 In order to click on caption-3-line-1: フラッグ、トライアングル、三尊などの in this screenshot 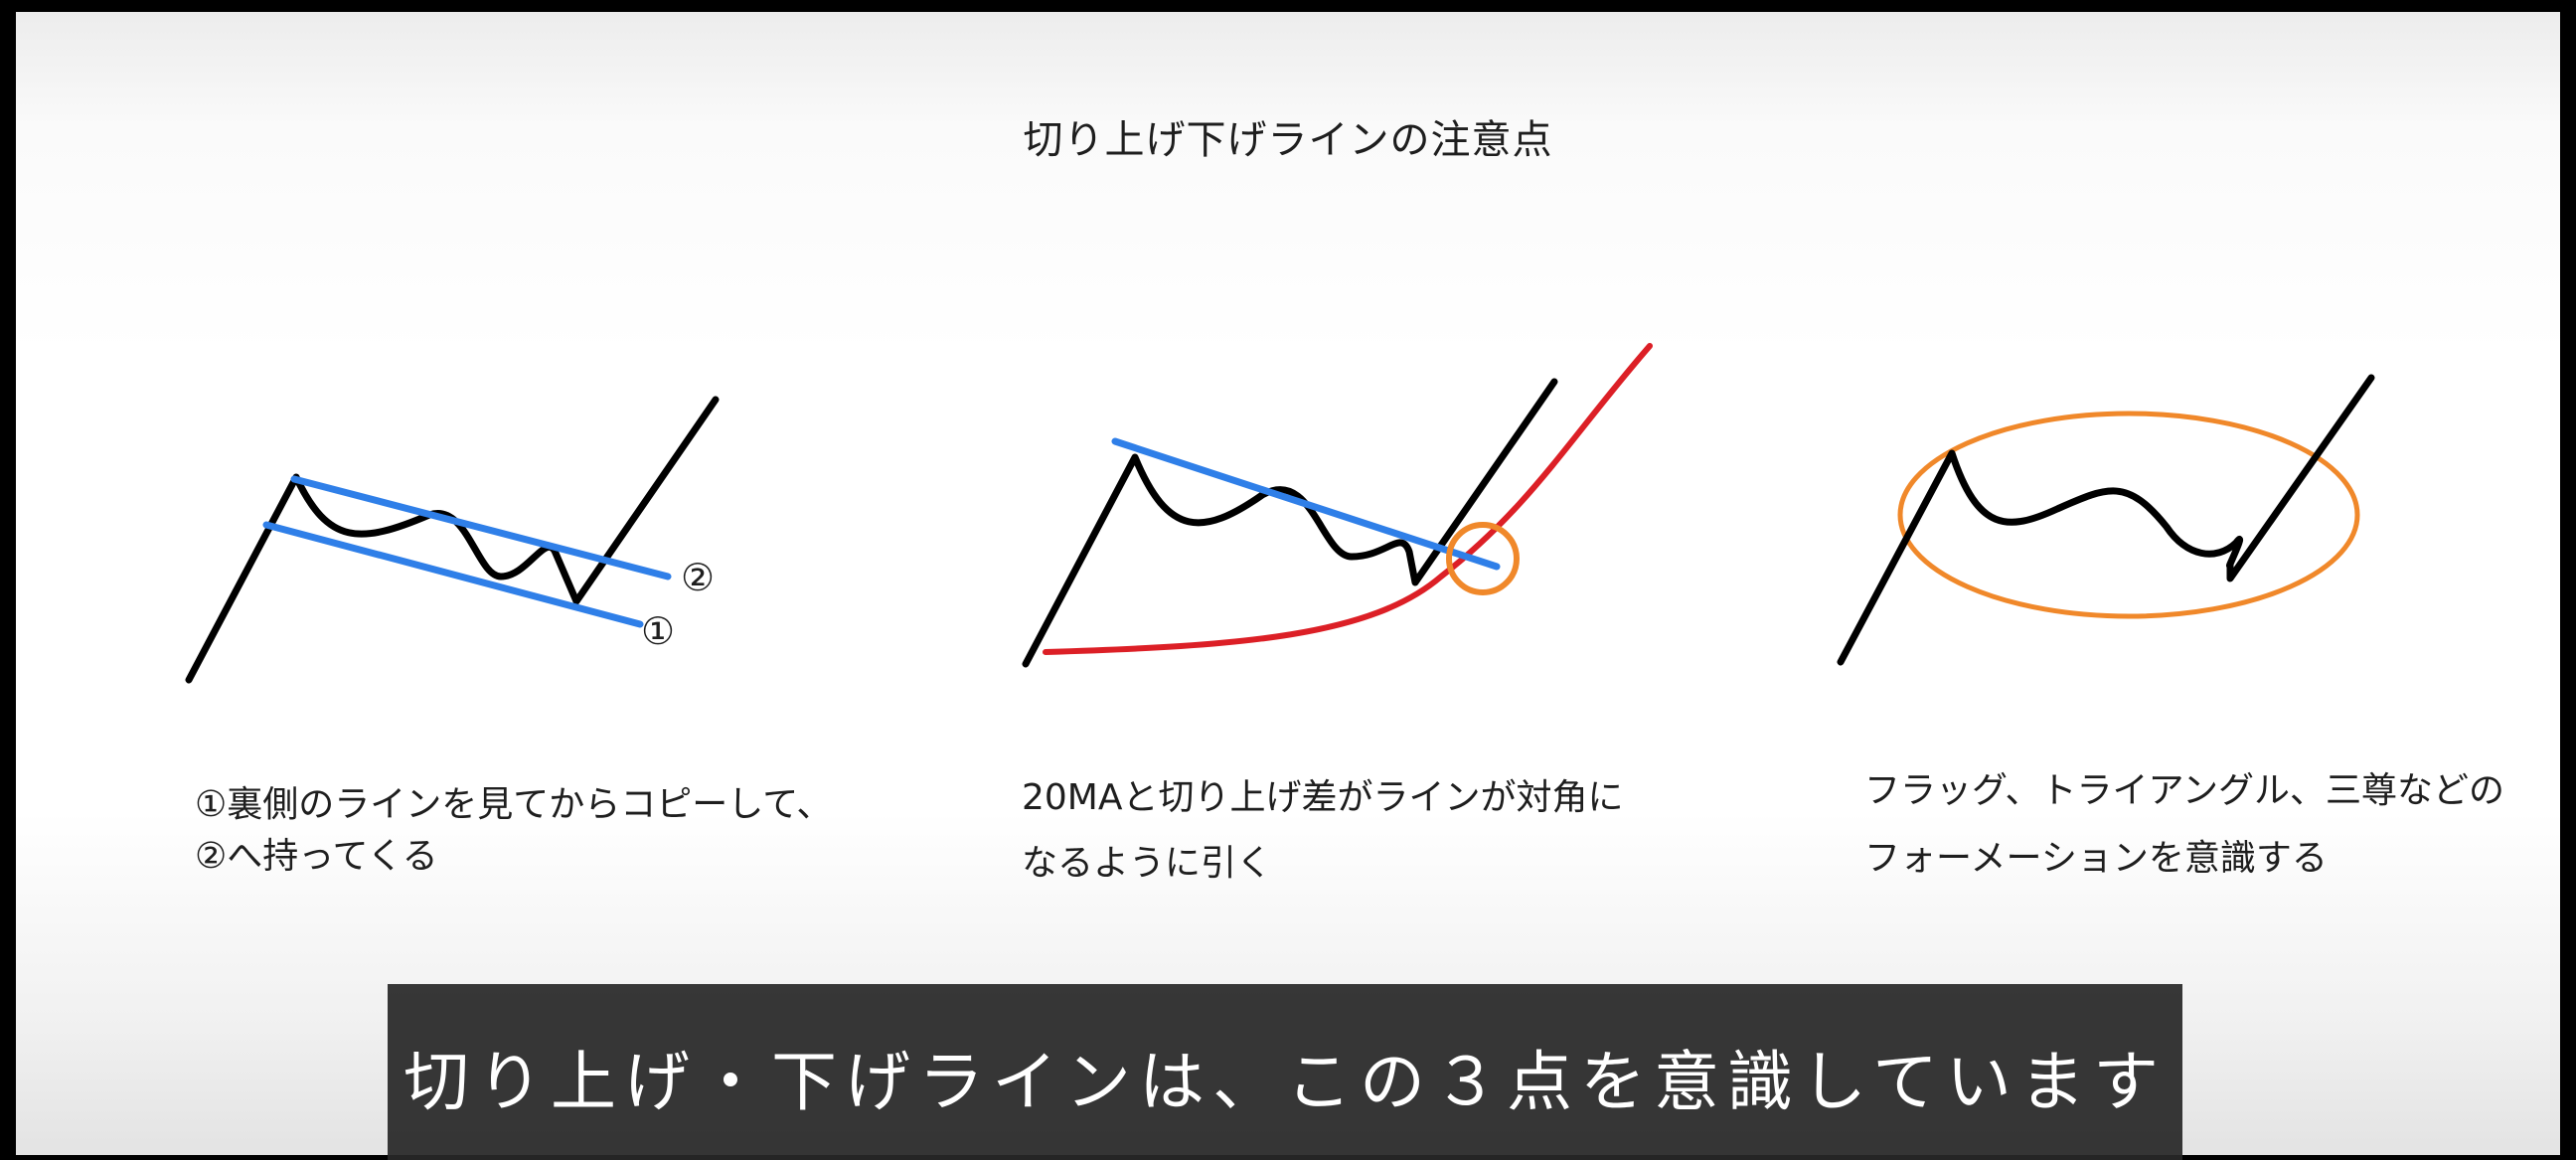, I will do `click(2184, 790)`.